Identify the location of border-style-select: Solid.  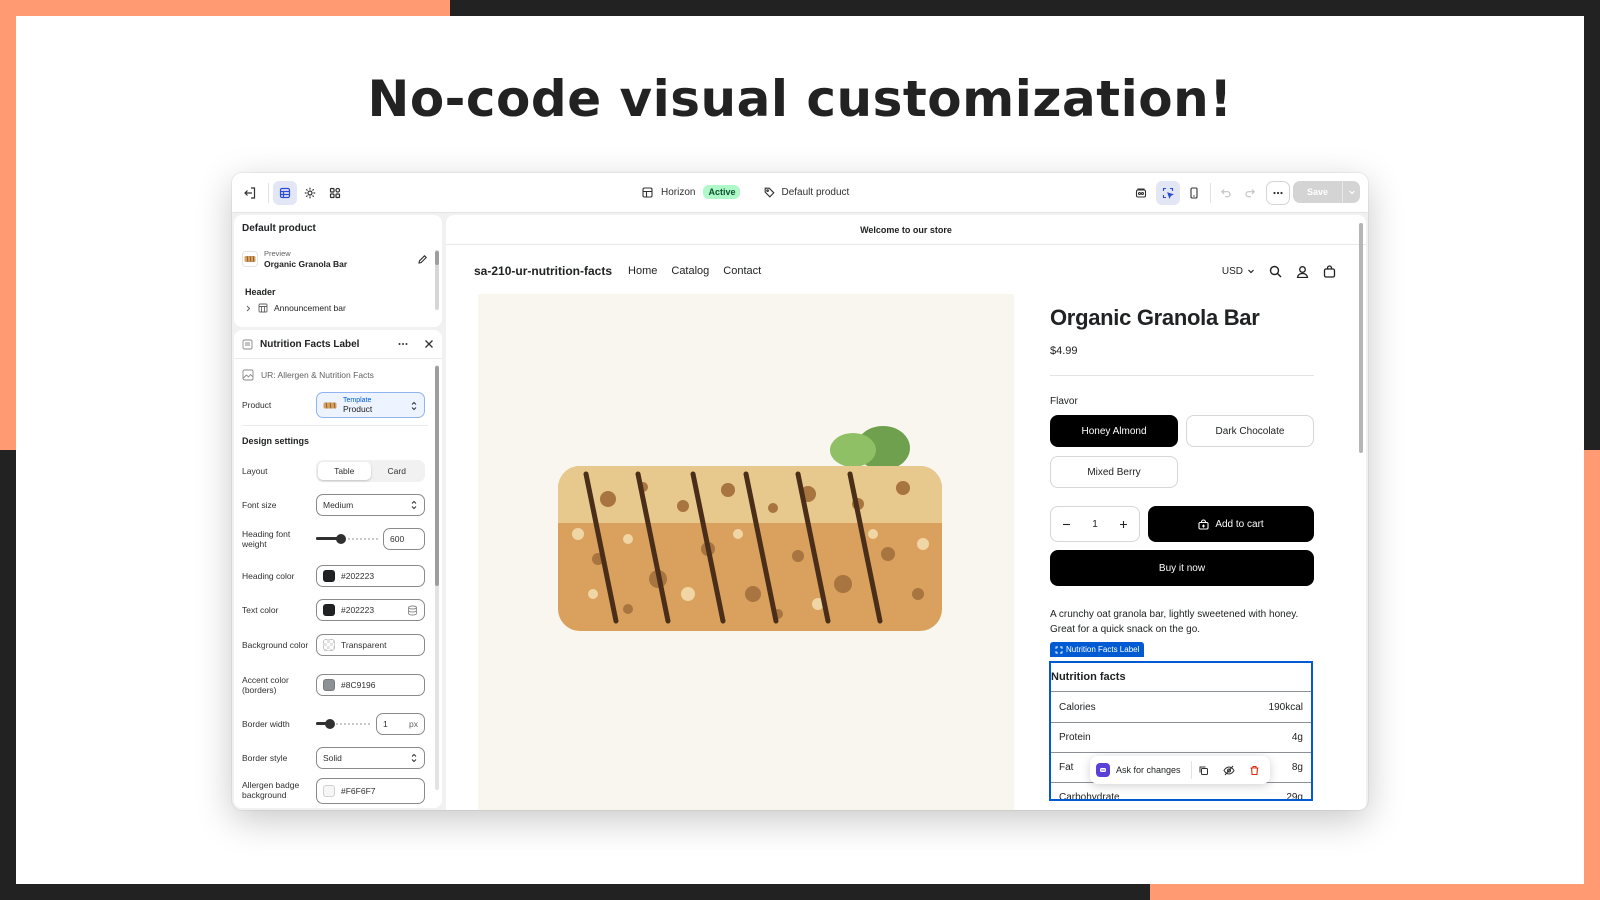
(370, 758).